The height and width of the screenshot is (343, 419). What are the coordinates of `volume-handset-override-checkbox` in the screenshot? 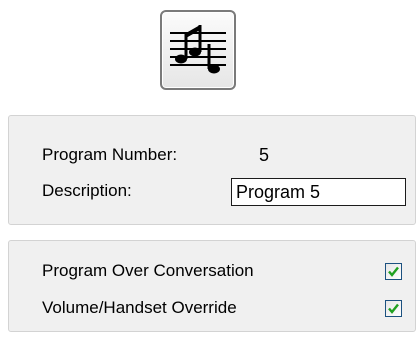 It's located at (393, 308).